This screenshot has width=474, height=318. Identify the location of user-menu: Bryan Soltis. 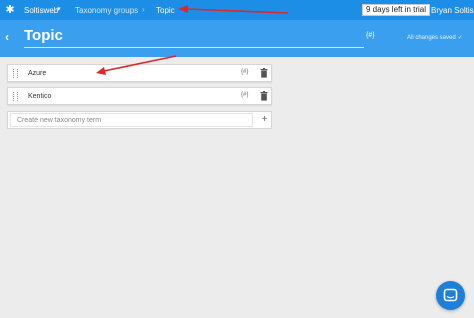
(452, 10).